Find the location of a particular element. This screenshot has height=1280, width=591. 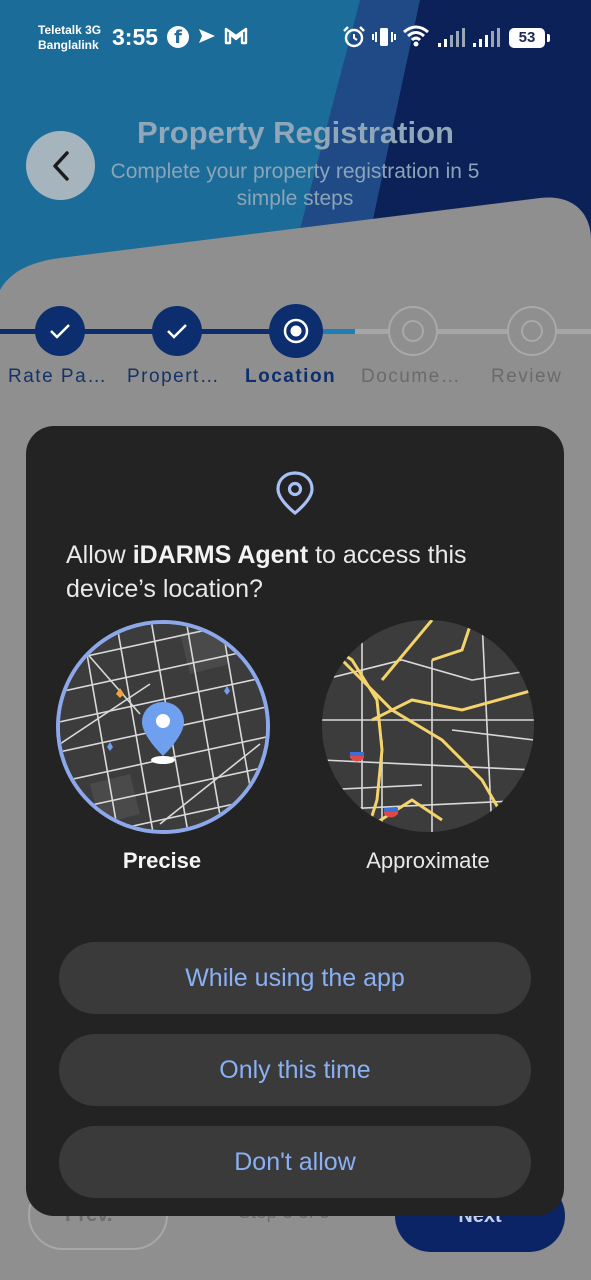

approximate-location-option is located at coordinates (428, 726).